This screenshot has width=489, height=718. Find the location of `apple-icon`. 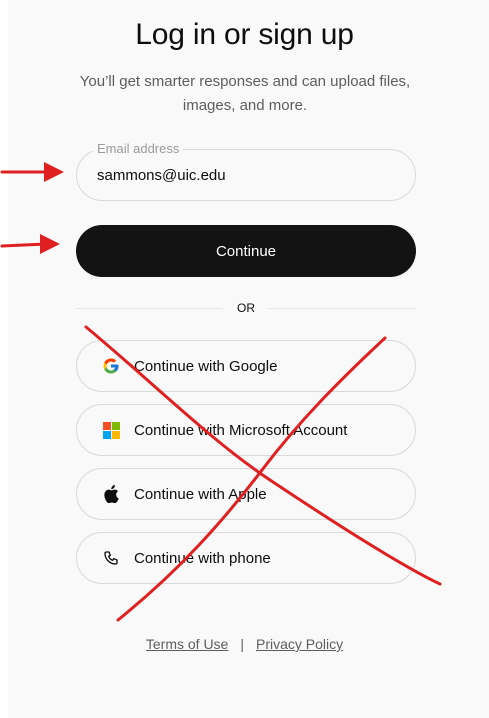

apple-icon is located at coordinates (111, 494).